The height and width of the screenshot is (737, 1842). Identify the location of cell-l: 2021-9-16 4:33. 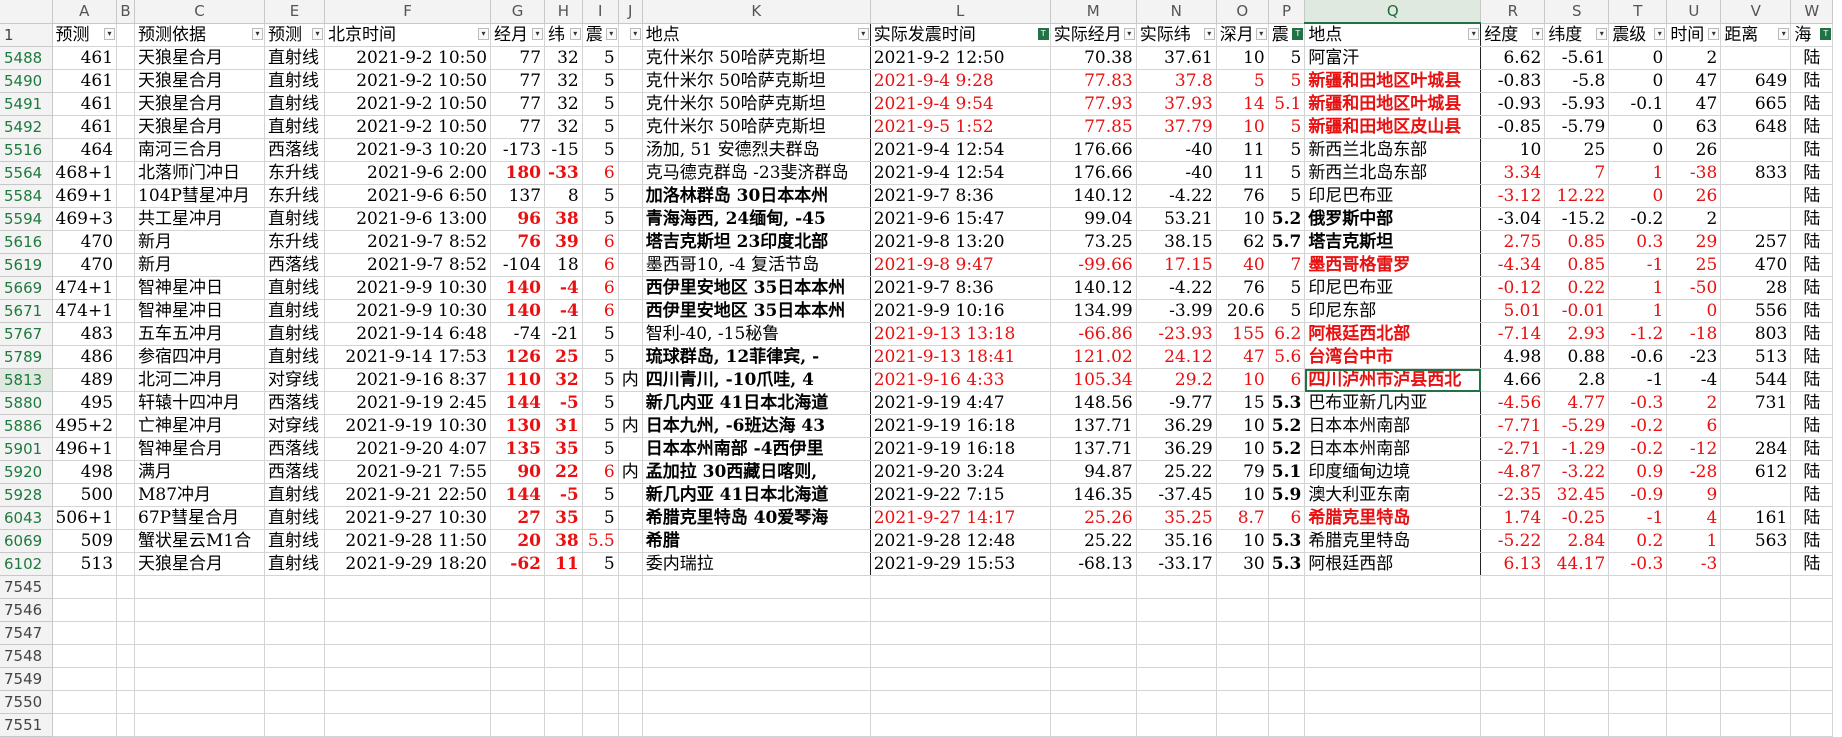
(960, 380).